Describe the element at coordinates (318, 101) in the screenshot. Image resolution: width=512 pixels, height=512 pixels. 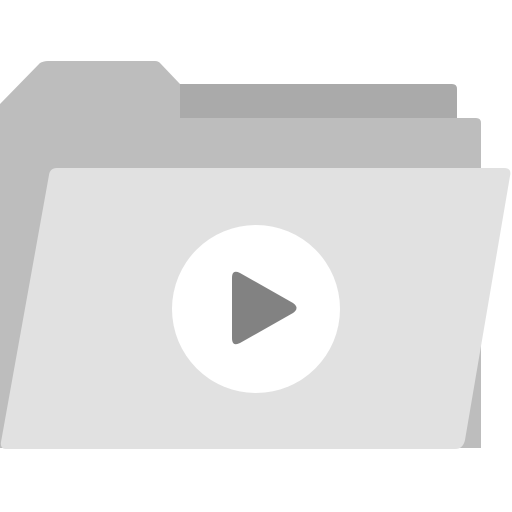
I see `folder-tab-strip` at that location.